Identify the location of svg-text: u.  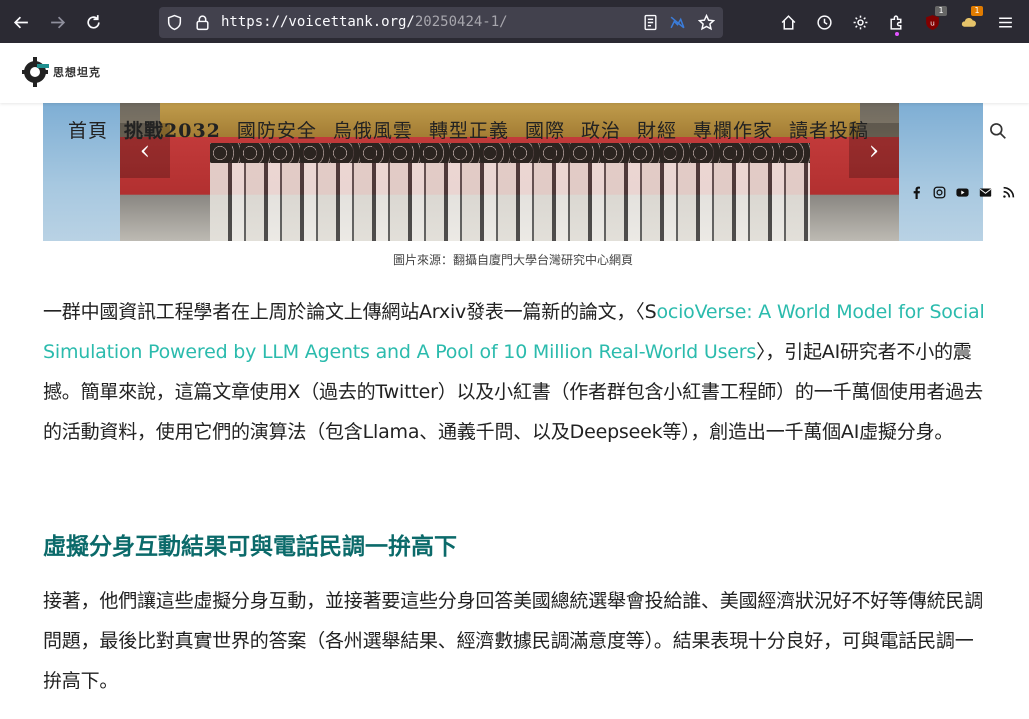
(932, 22).